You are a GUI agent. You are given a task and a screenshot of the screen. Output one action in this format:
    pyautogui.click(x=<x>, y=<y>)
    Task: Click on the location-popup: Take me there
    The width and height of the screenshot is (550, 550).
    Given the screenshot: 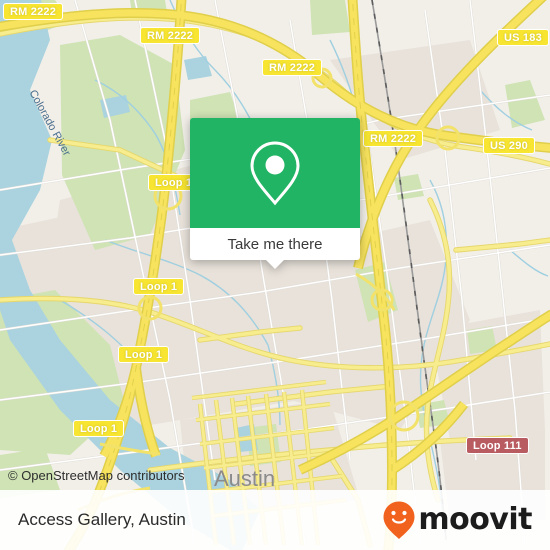 What is the action you would take?
    pyautogui.click(x=275, y=193)
    